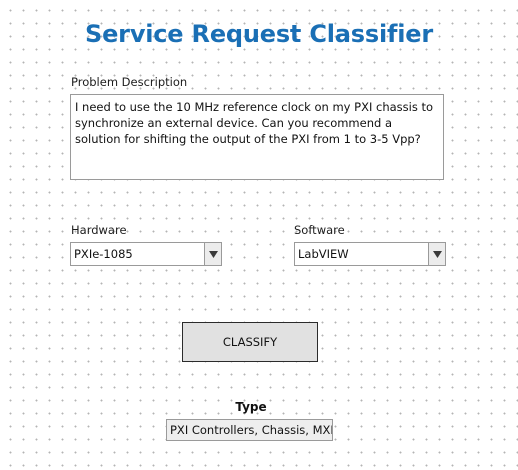 Image resolution: width=518 pixels, height=470 pixels. I want to click on page-title: Service Request Classifier, so click(259, 34).